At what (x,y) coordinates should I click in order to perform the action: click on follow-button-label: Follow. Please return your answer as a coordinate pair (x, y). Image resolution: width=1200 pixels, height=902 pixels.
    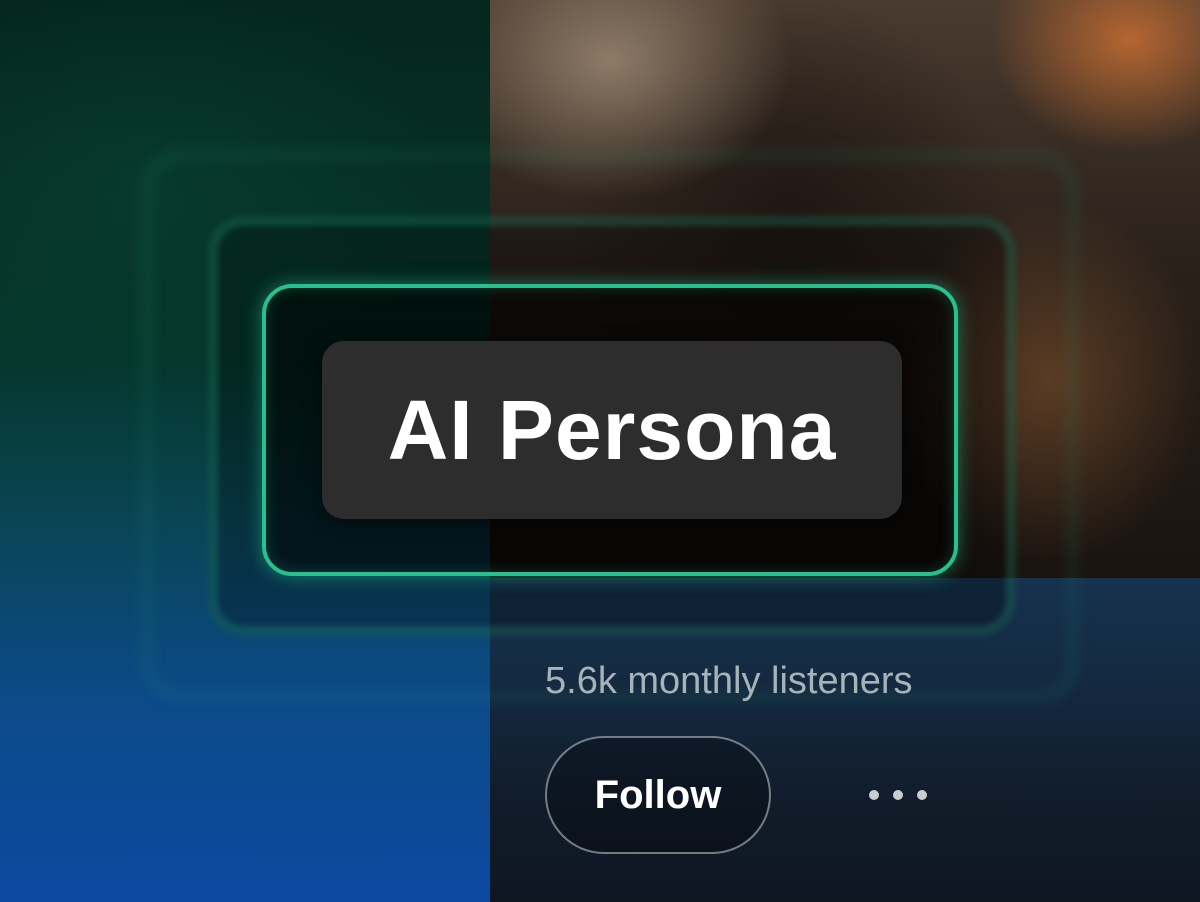
    Looking at the image, I should click on (658, 794).